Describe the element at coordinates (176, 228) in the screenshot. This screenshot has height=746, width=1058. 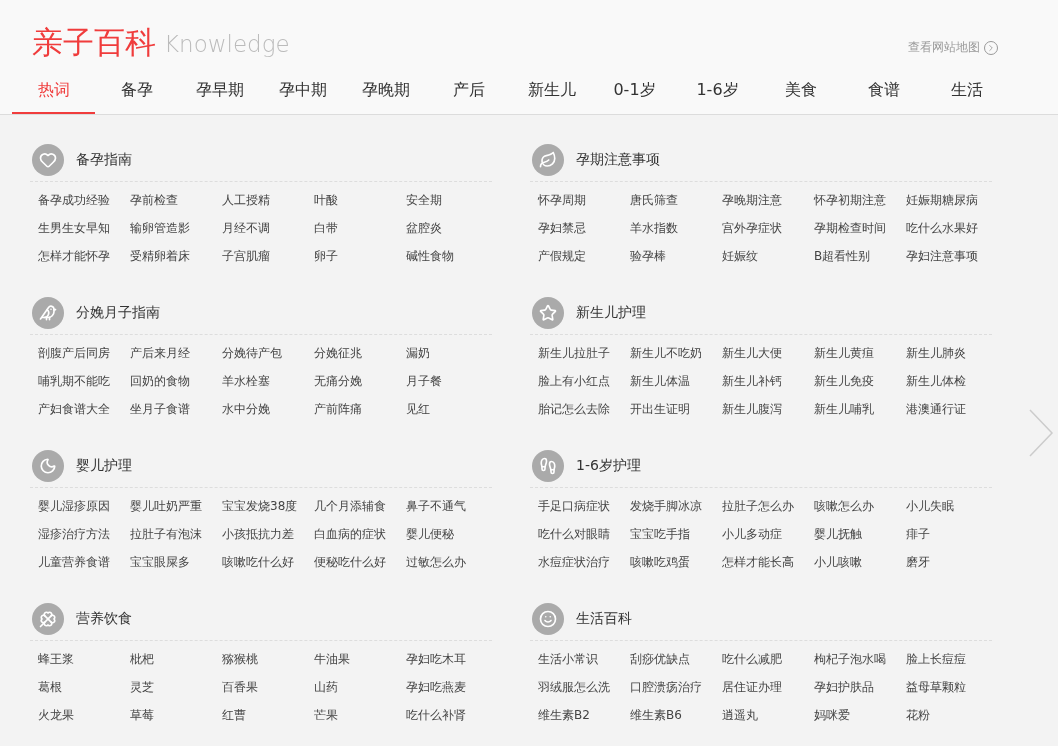
I see `topic-link: 输卵管造影` at that location.